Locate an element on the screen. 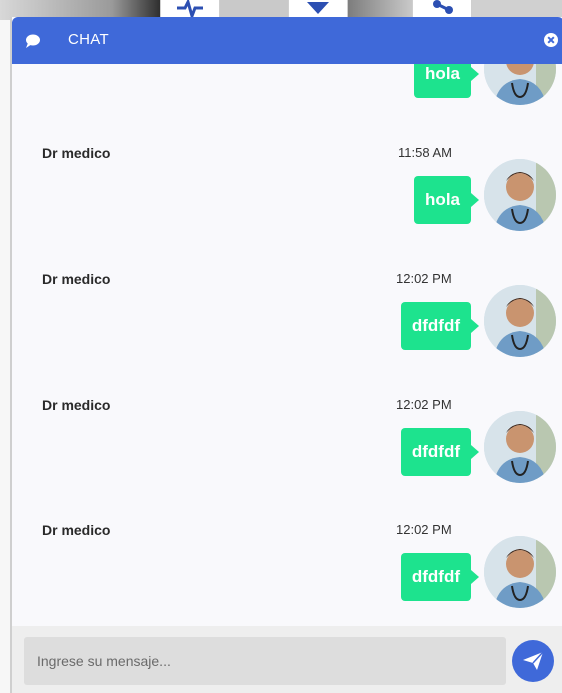 Image resolution: width=562 pixels, height=693 pixels. message-input is located at coordinates (265, 661).